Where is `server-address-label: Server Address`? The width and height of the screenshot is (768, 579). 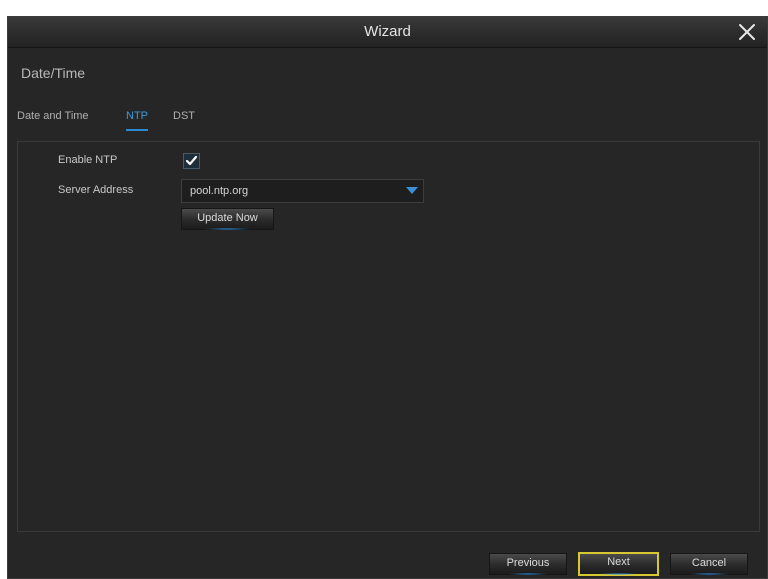 server-address-label: Server Address is located at coordinates (96, 190).